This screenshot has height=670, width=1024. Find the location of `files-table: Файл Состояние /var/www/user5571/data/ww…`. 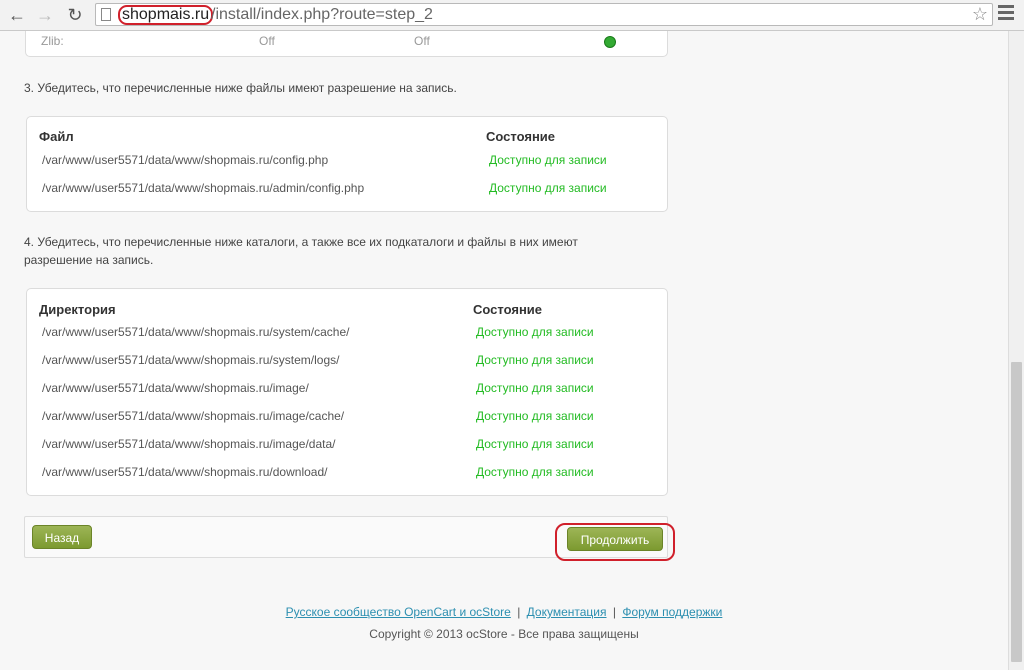

files-table: Файл Состояние /var/www/user5571/data/ww… is located at coordinates (347, 164).